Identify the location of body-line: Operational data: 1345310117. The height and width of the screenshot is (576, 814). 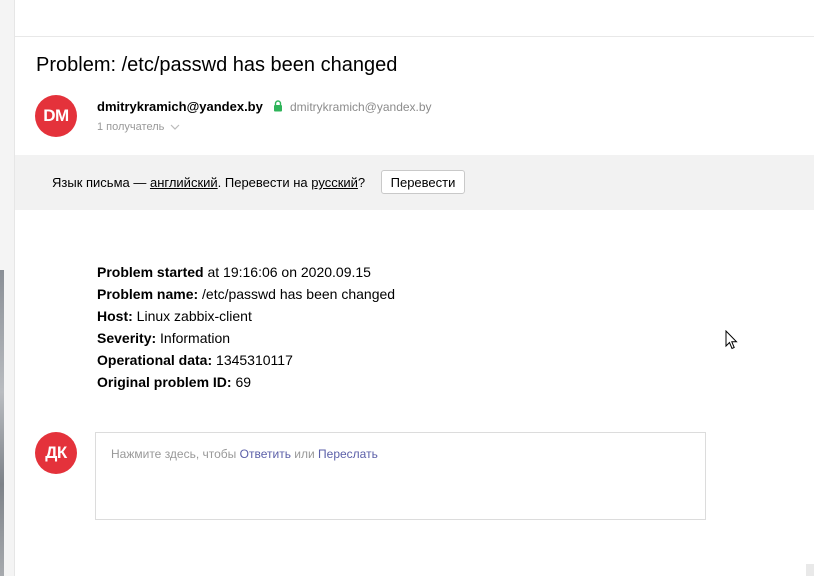
(195, 360).